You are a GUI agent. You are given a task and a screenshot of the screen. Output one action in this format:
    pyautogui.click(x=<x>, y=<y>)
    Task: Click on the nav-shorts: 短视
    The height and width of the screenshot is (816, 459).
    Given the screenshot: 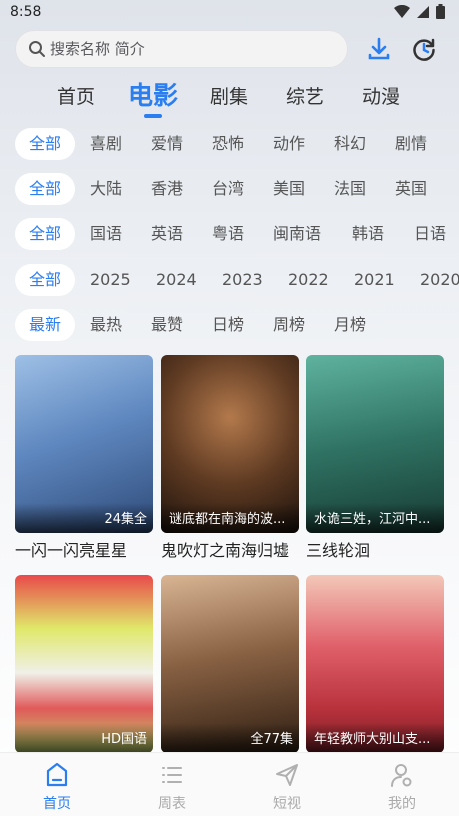 What is the action you would take?
    pyautogui.click(x=287, y=787)
    